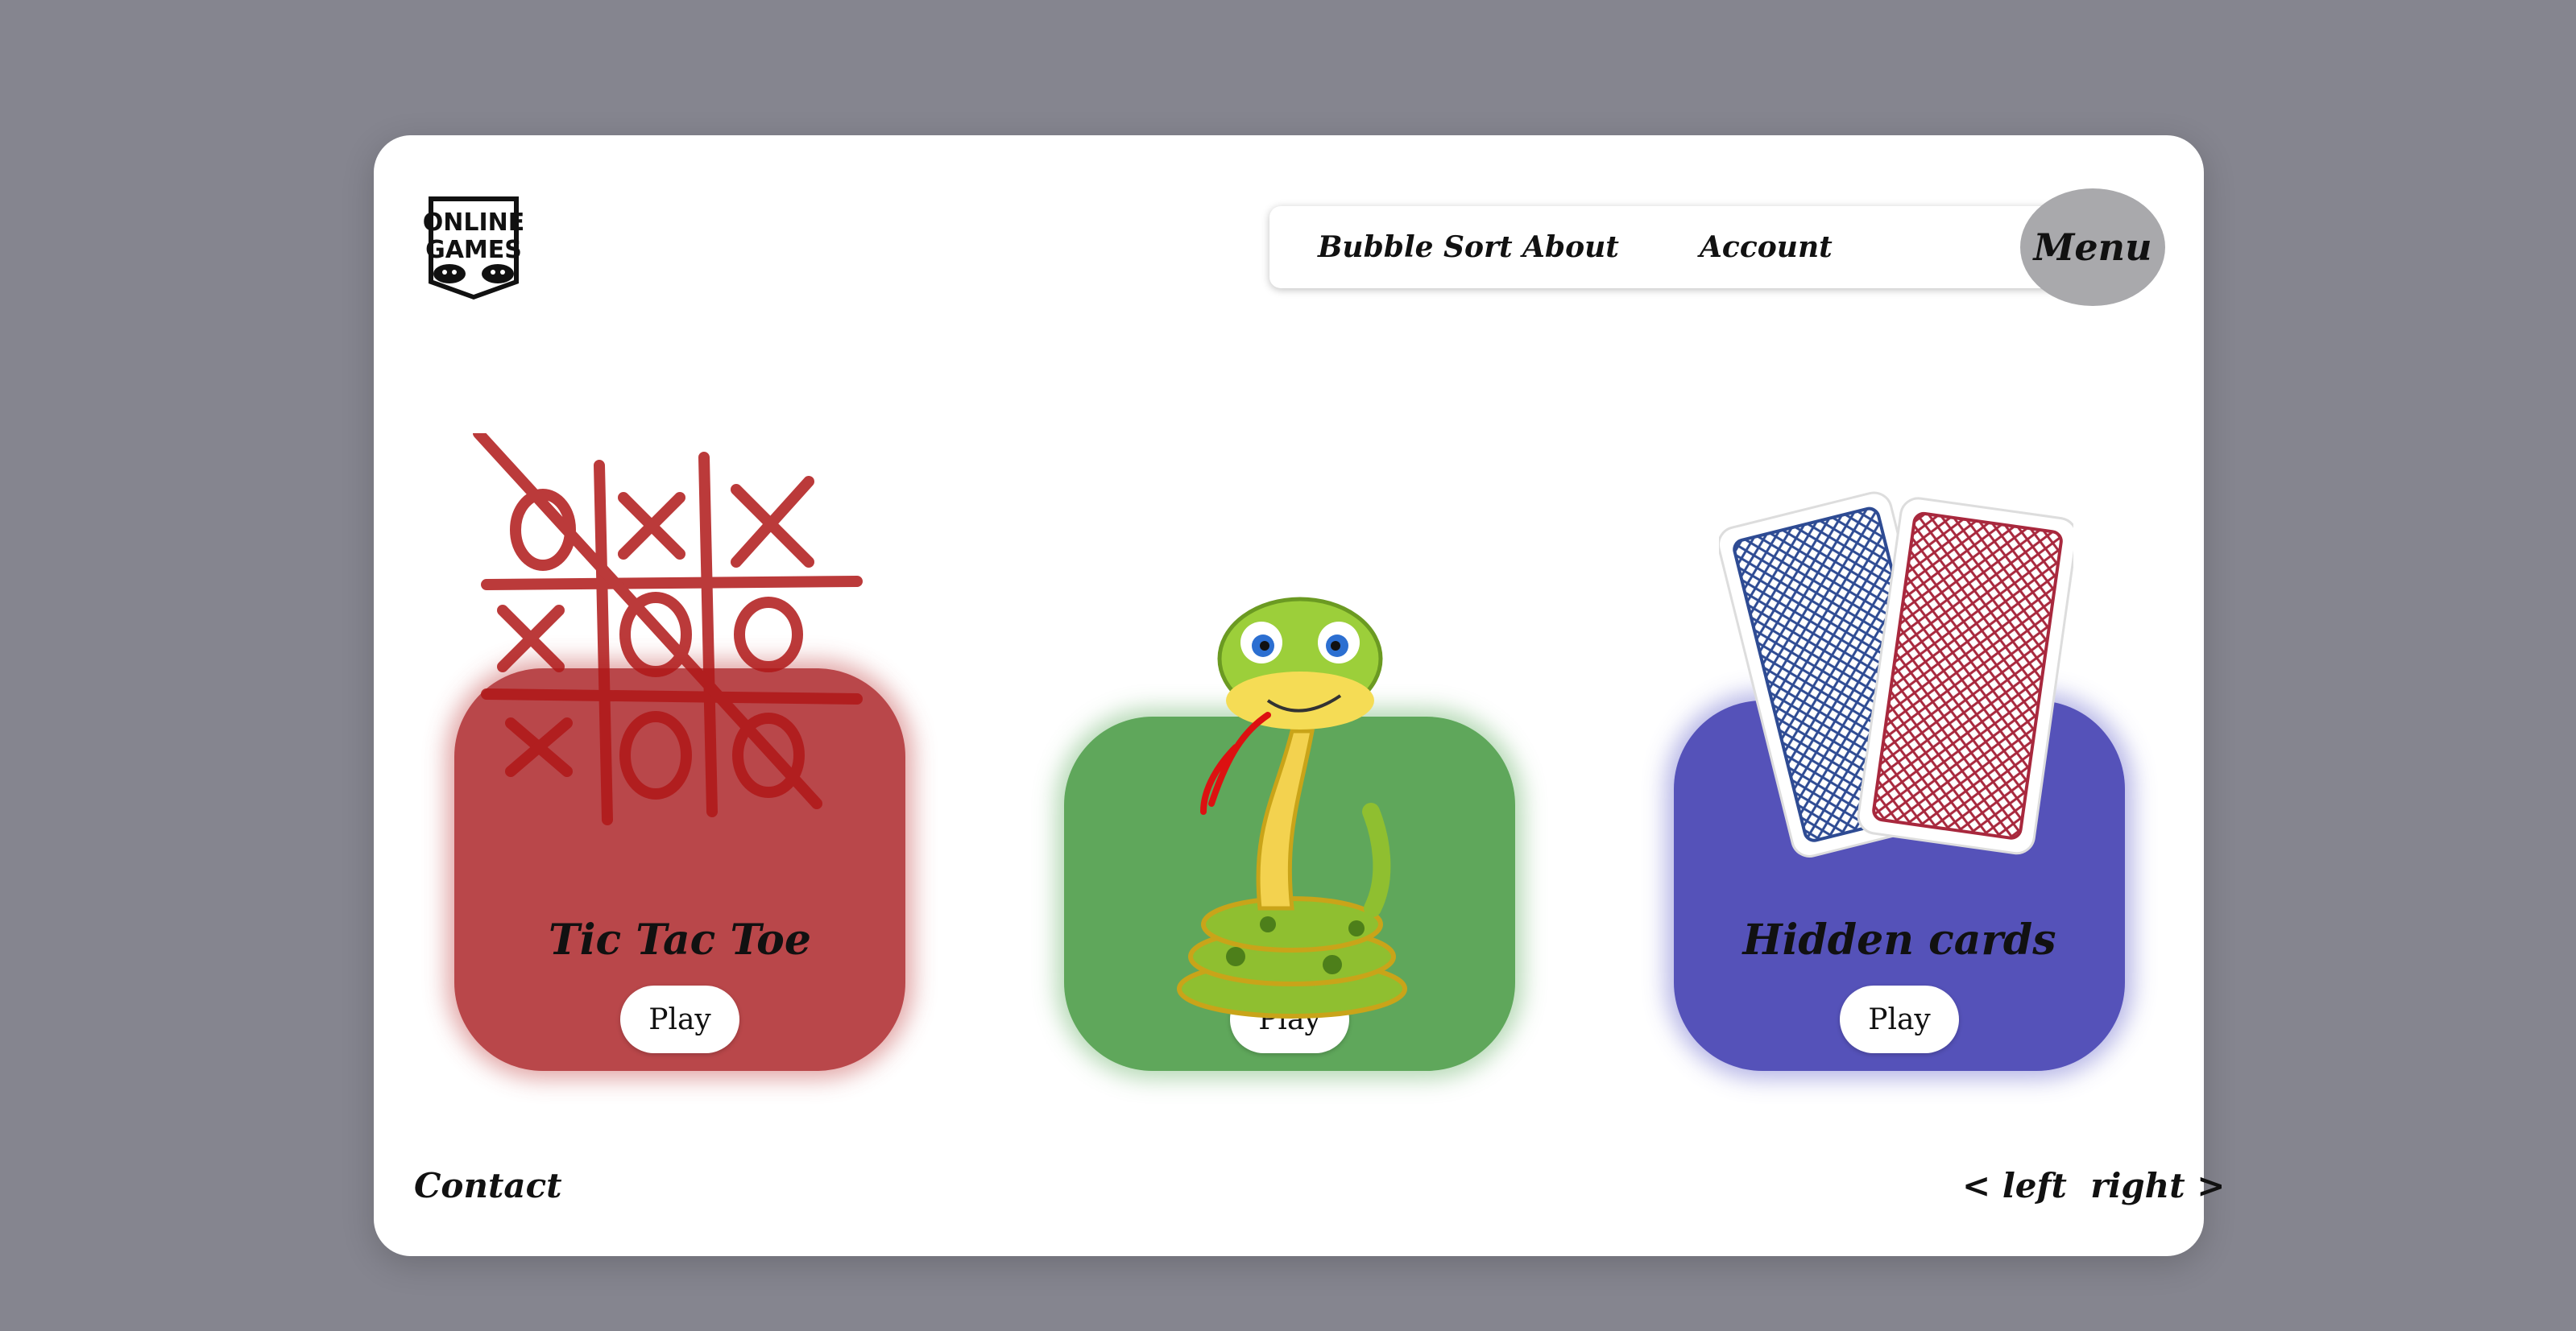 Image resolution: width=2576 pixels, height=1331 pixels. I want to click on nav-item-account: Account, so click(1766, 247).